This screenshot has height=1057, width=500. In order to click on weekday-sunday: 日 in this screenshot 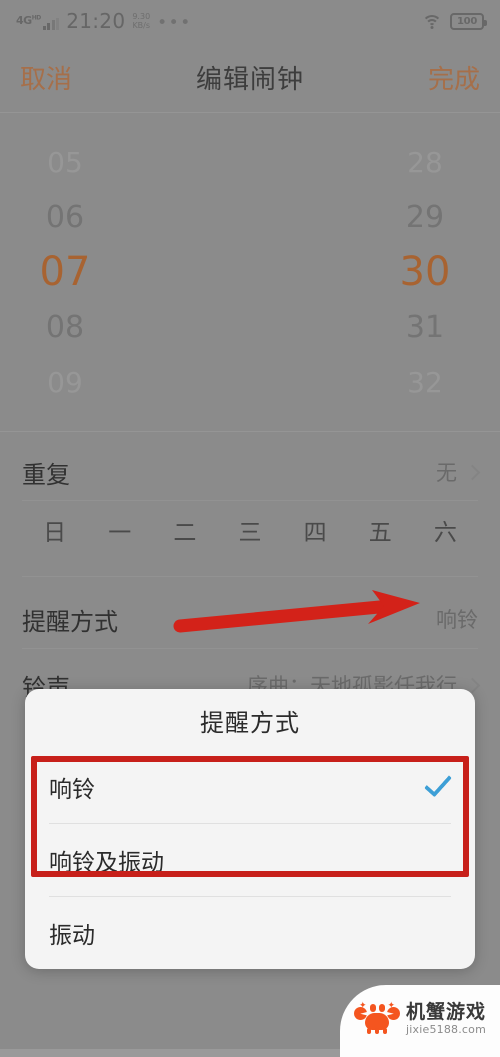, I will do `click(54, 530)`.